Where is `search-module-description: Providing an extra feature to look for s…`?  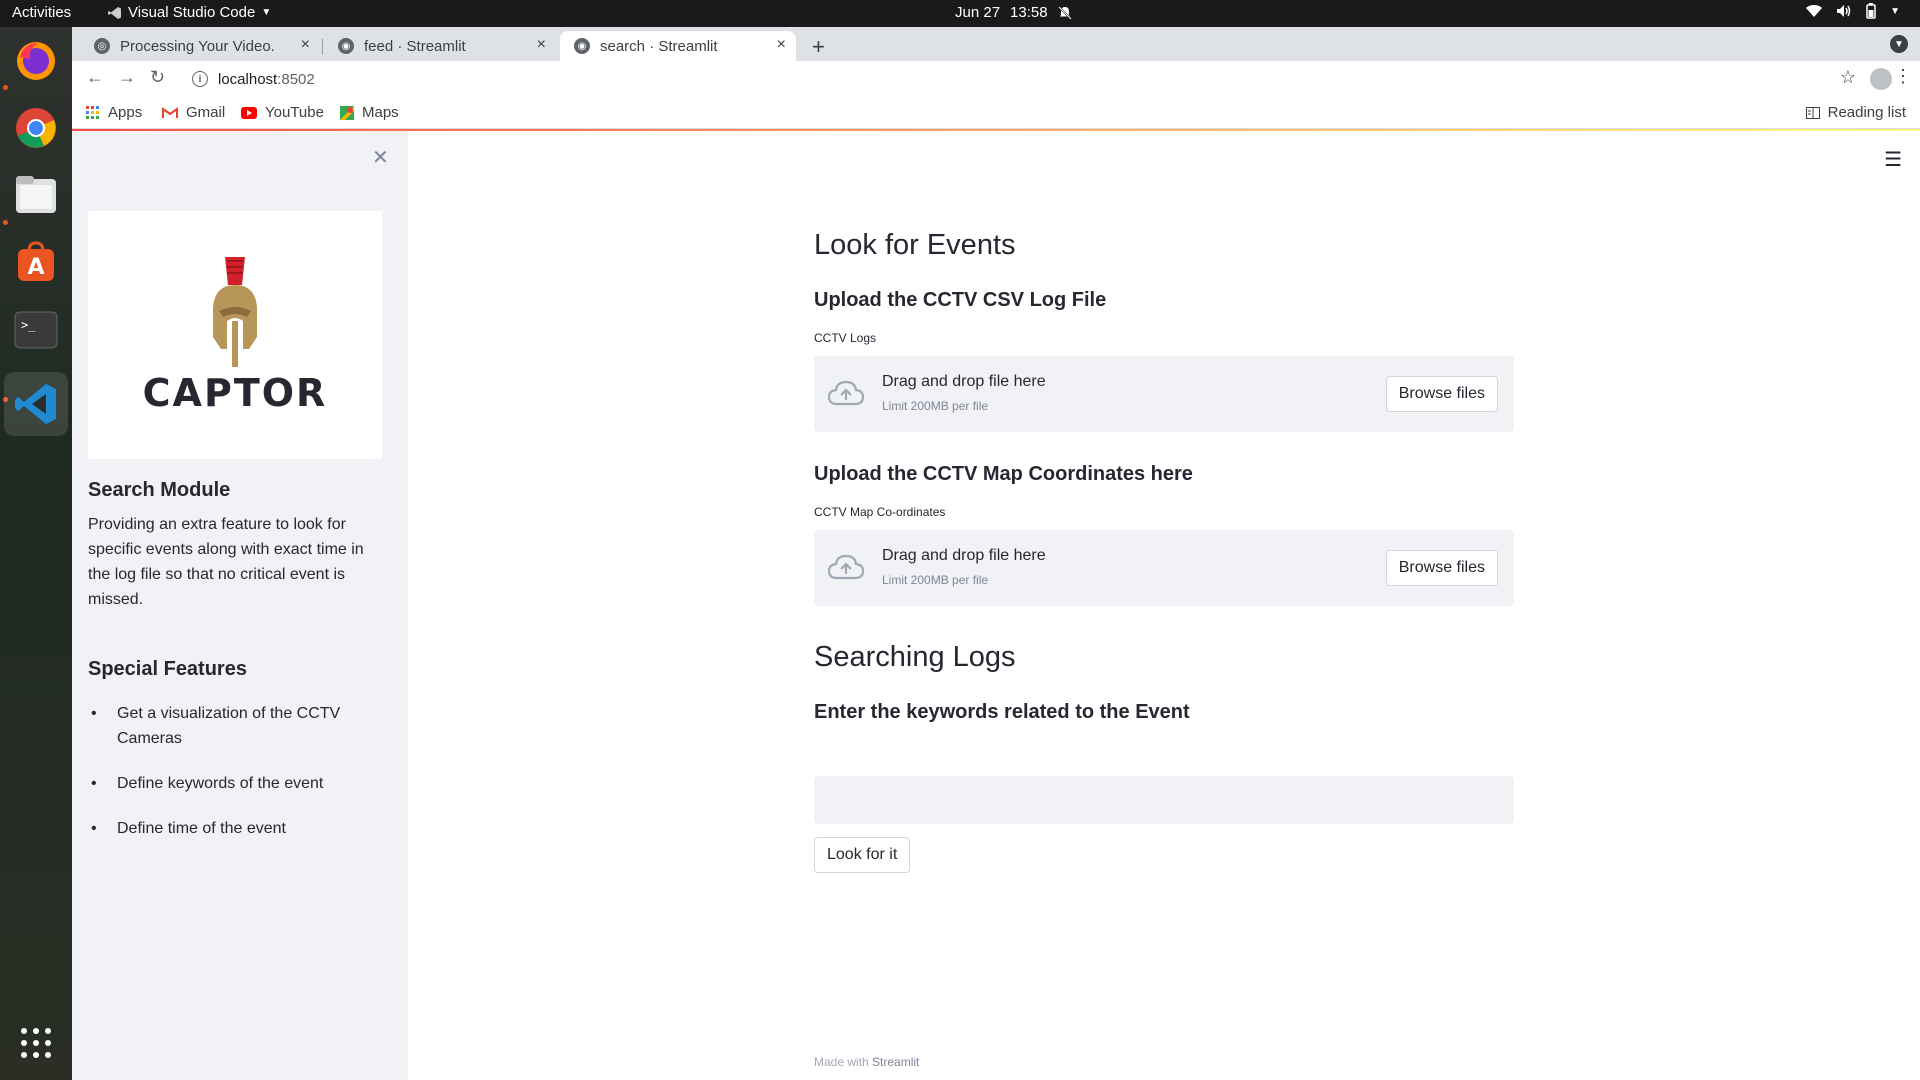 search-module-description: Providing an extra feature to look for s… is located at coordinates (226, 562).